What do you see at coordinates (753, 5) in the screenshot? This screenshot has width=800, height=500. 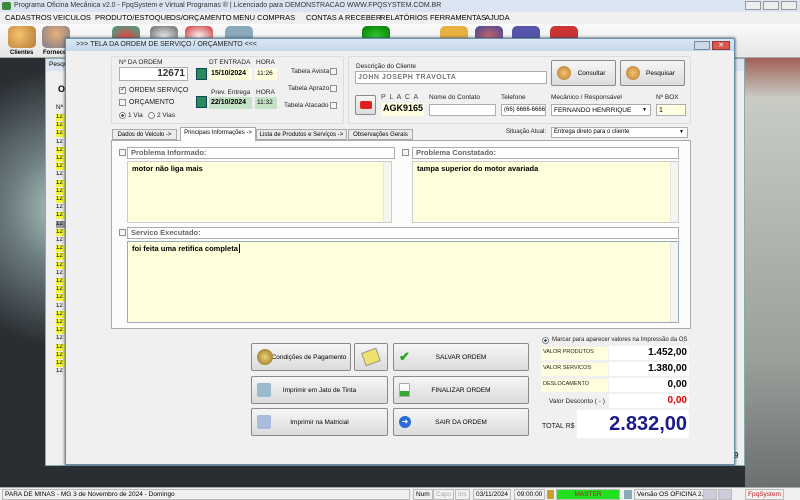 I see `minimize-button` at bounding box center [753, 5].